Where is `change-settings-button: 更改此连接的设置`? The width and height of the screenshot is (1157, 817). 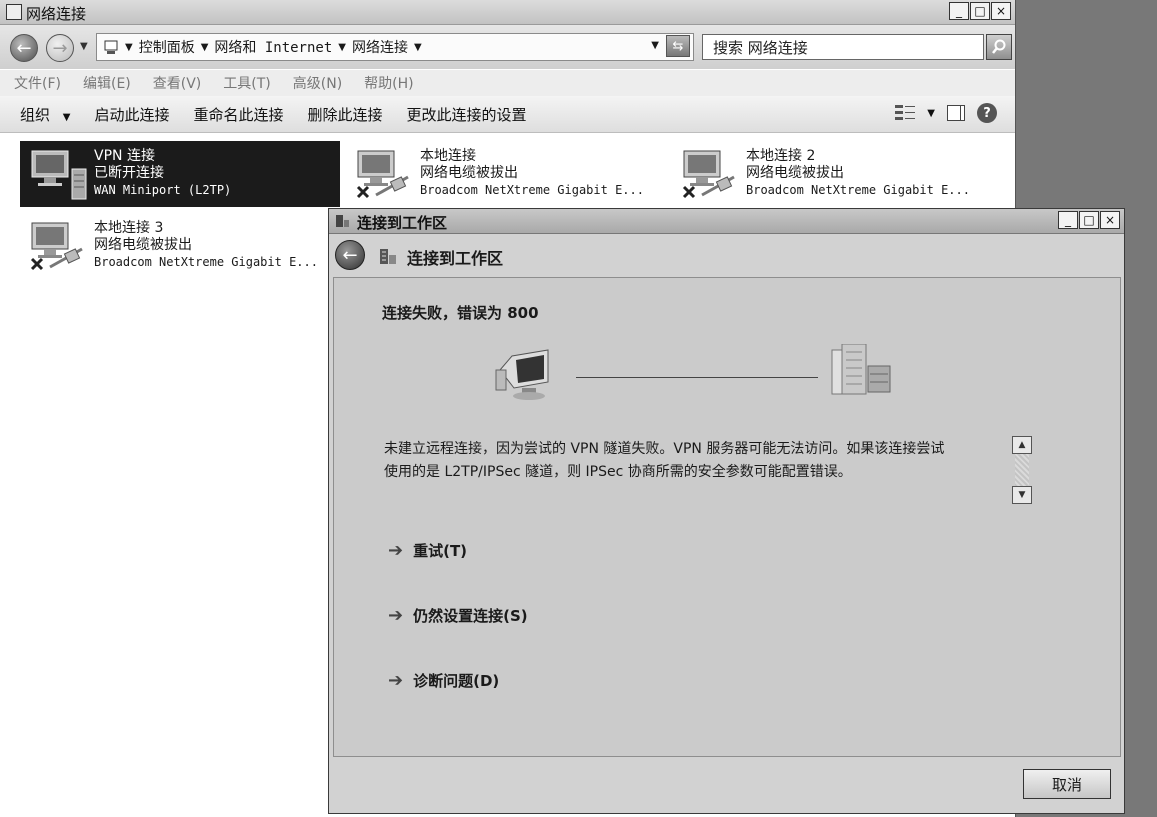 change-settings-button: 更改此连接的设置 is located at coordinates (467, 114).